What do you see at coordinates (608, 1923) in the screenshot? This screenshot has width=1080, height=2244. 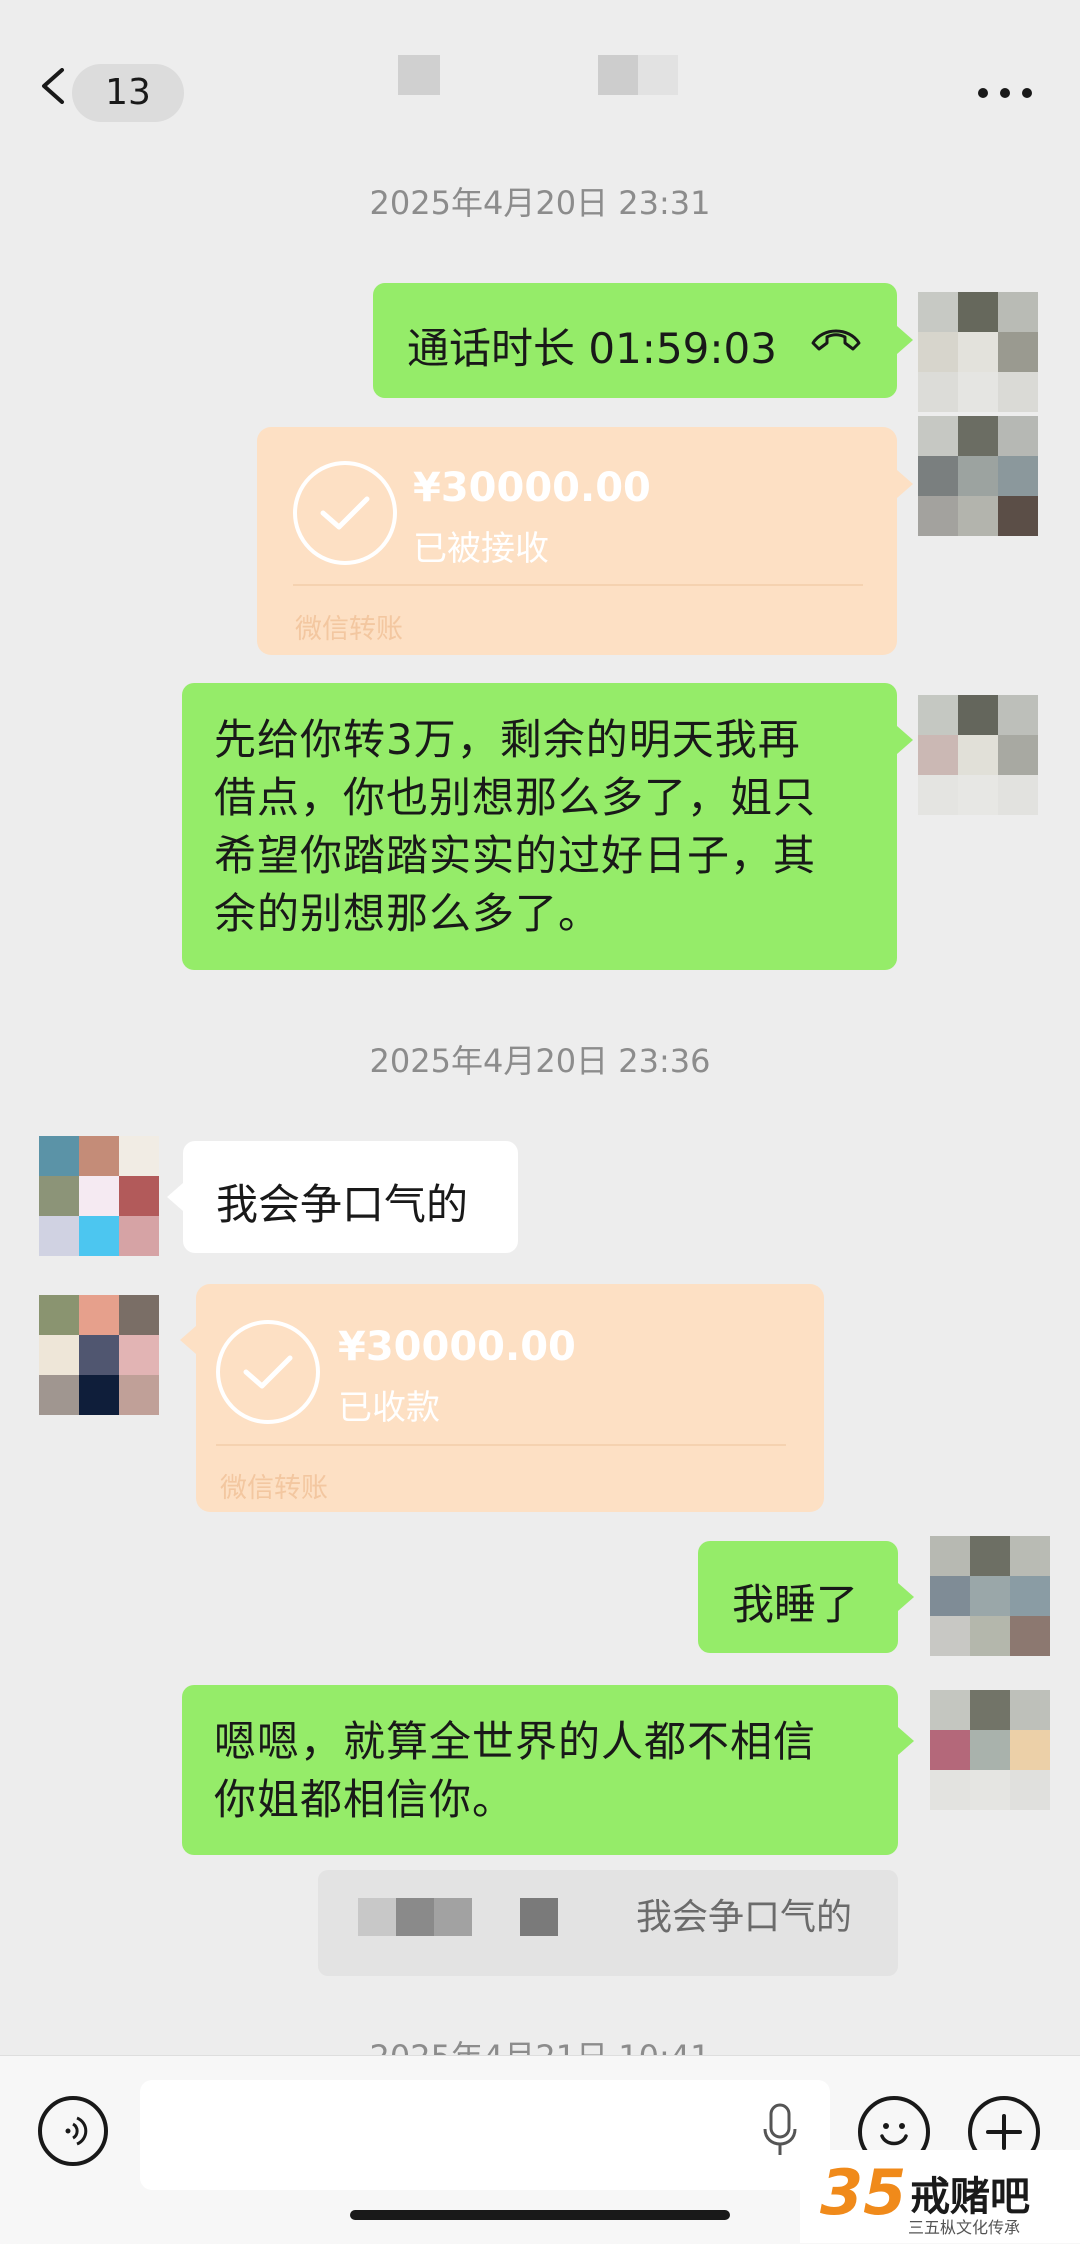 I see `quoted-message: 我会争口气的` at bounding box center [608, 1923].